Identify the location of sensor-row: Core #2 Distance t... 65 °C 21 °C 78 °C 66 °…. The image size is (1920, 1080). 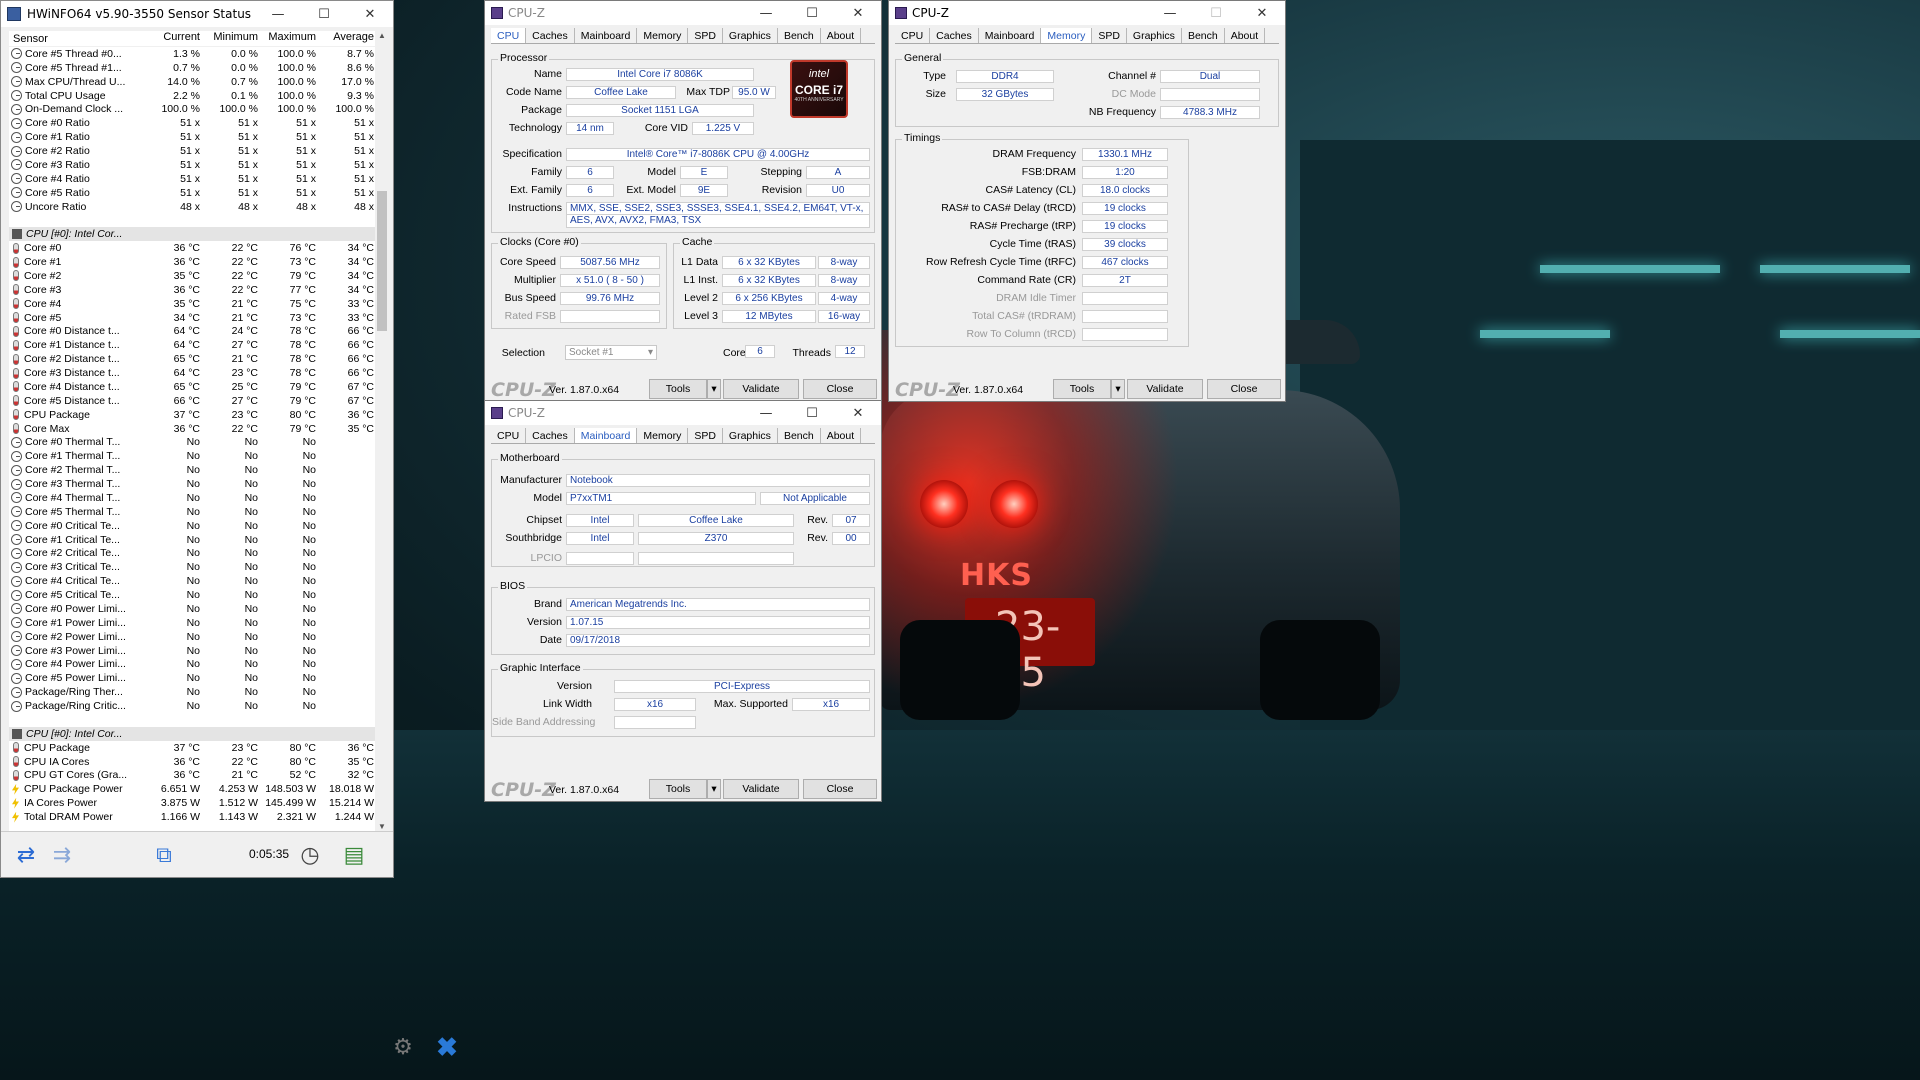
(194, 359).